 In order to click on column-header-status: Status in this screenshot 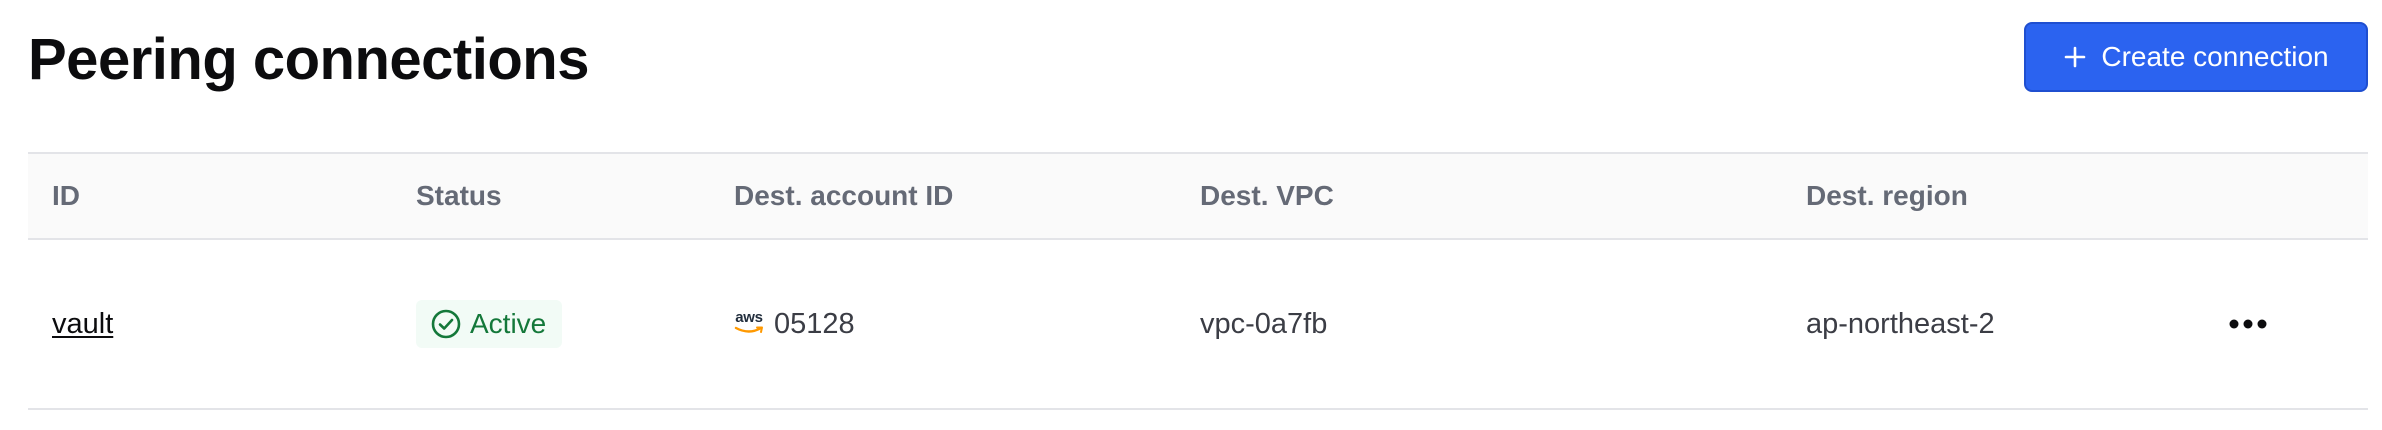, I will do `click(459, 195)`.